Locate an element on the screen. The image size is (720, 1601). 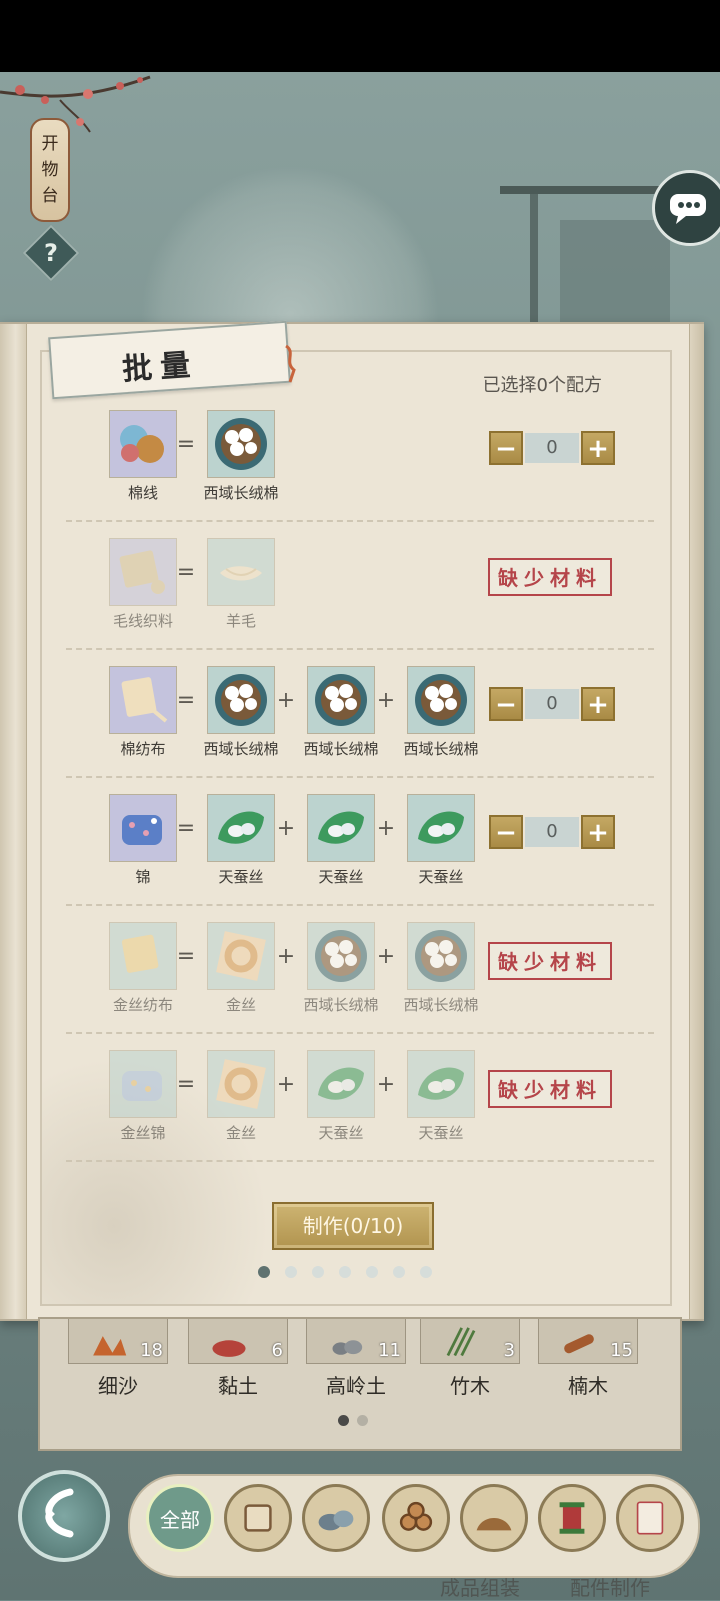
category-paper-button is located at coordinates (650, 1518).